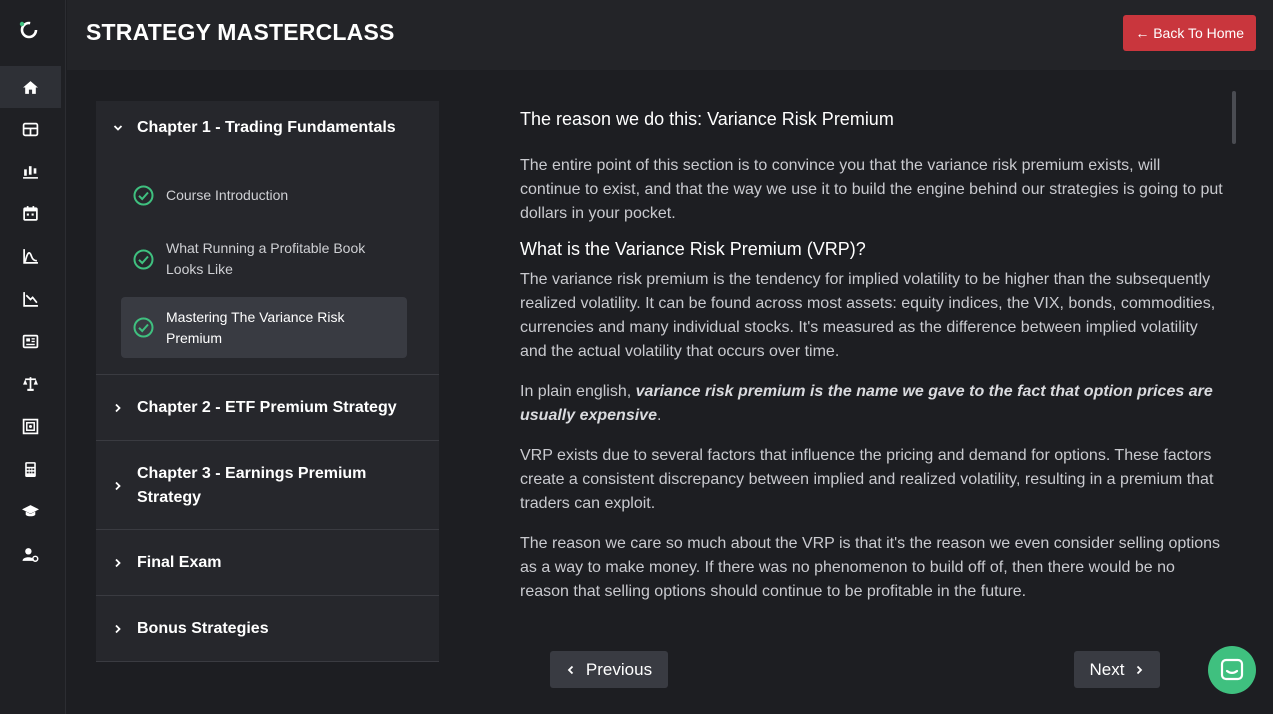 This screenshot has height=714, width=1273. What do you see at coordinates (570, 669) in the screenshot?
I see `chevron-left-icon` at bounding box center [570, 669].